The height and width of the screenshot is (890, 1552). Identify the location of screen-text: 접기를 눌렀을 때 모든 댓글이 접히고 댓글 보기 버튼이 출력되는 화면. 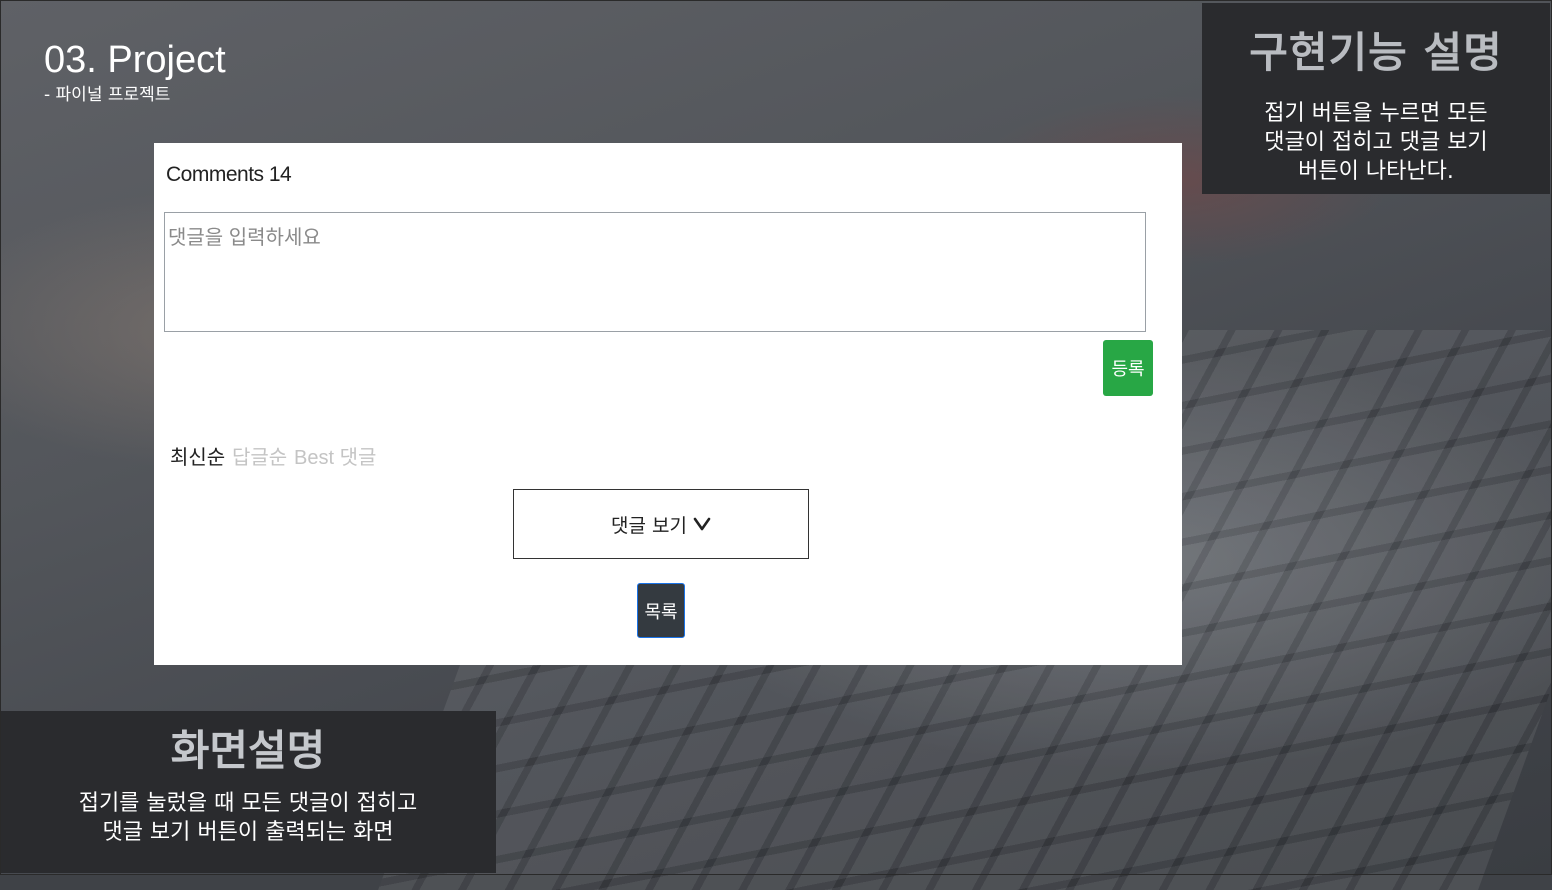
(248, 818).